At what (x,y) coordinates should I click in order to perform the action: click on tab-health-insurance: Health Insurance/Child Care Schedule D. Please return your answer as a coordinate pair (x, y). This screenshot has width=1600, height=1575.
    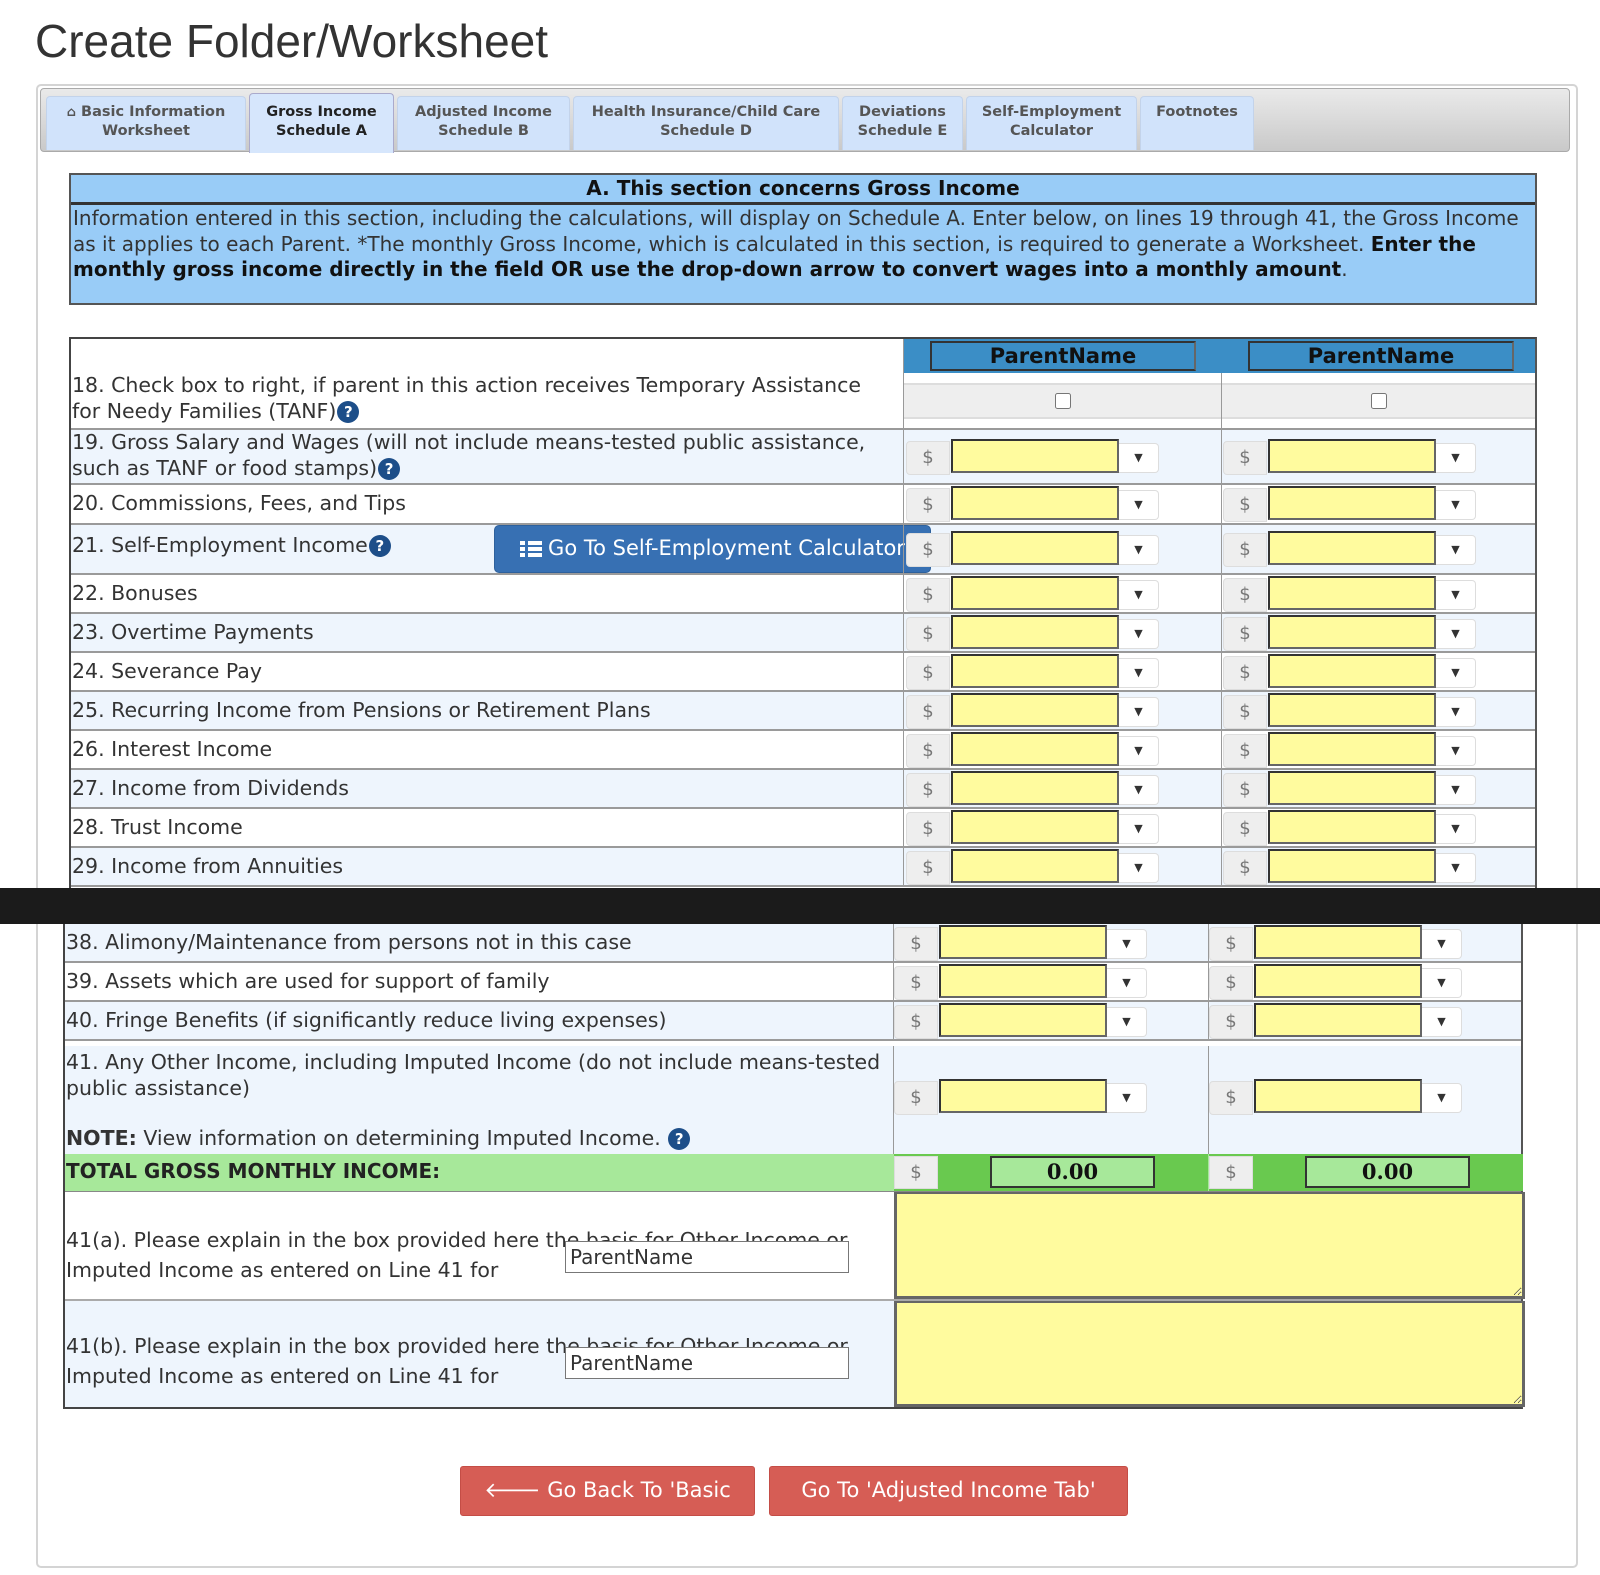
    Looking at the image, I should click on (706, 123).